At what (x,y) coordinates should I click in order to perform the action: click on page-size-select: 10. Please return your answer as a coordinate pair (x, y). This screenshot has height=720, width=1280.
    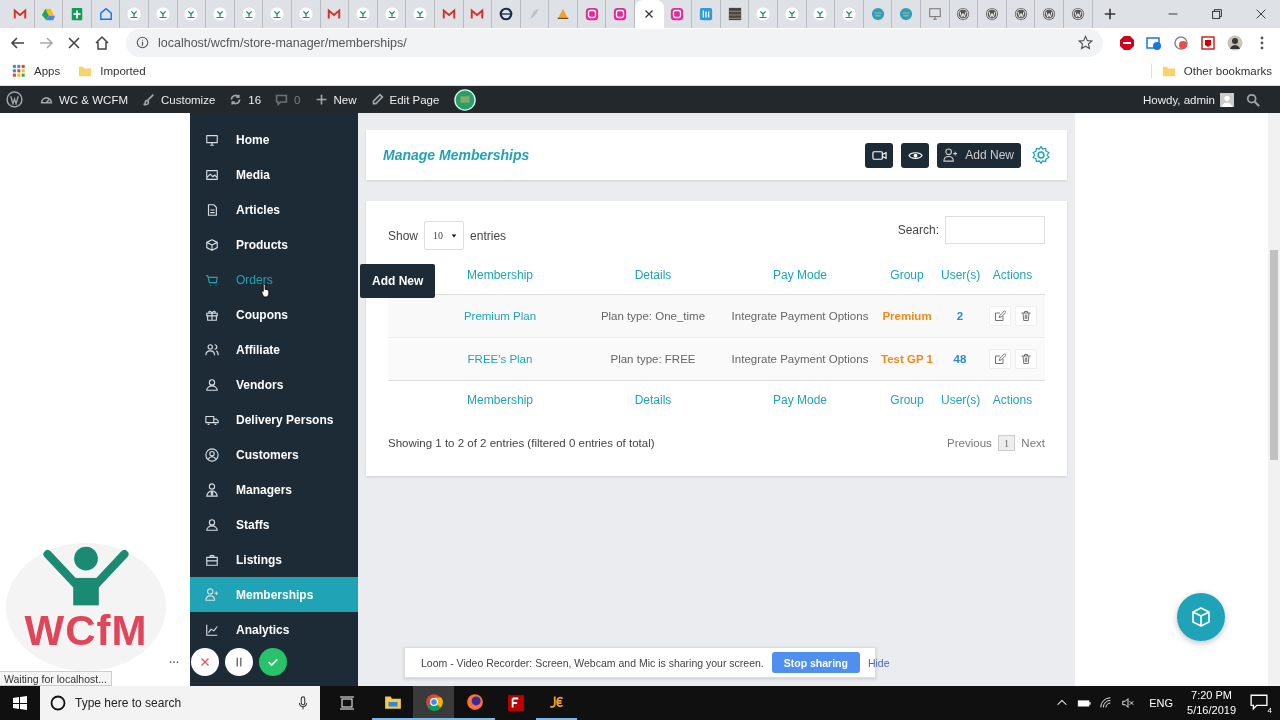
    Looking at the image, I should click on (444, 235).